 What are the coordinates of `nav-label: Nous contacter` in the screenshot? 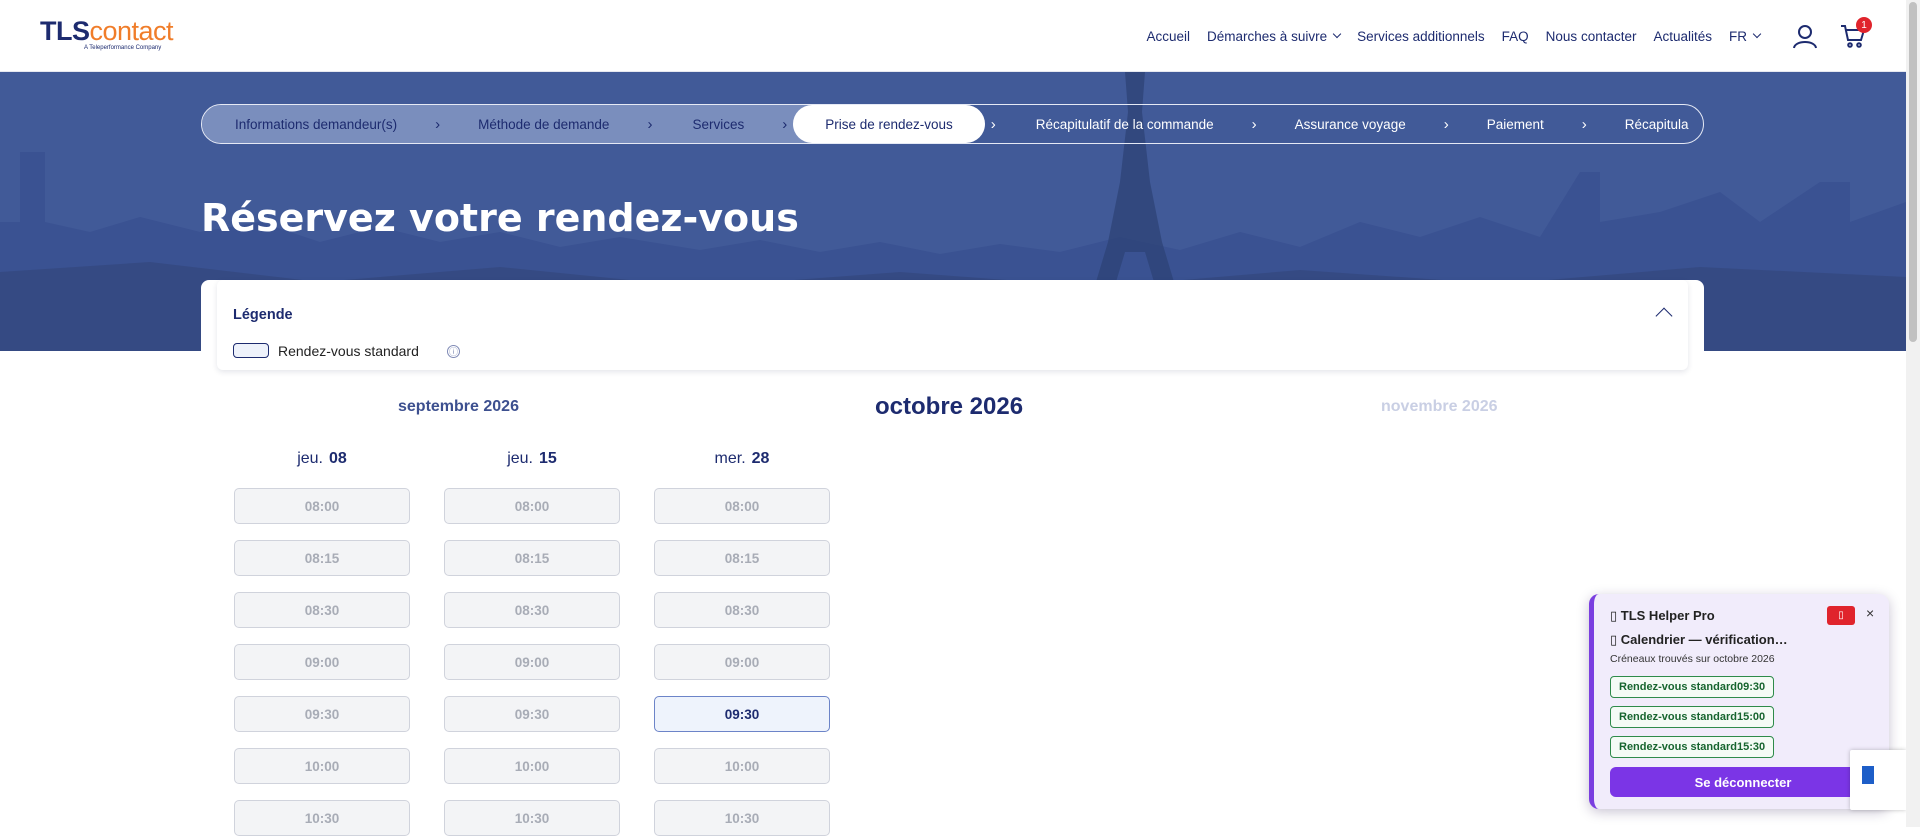 It's located at (1591, 36).